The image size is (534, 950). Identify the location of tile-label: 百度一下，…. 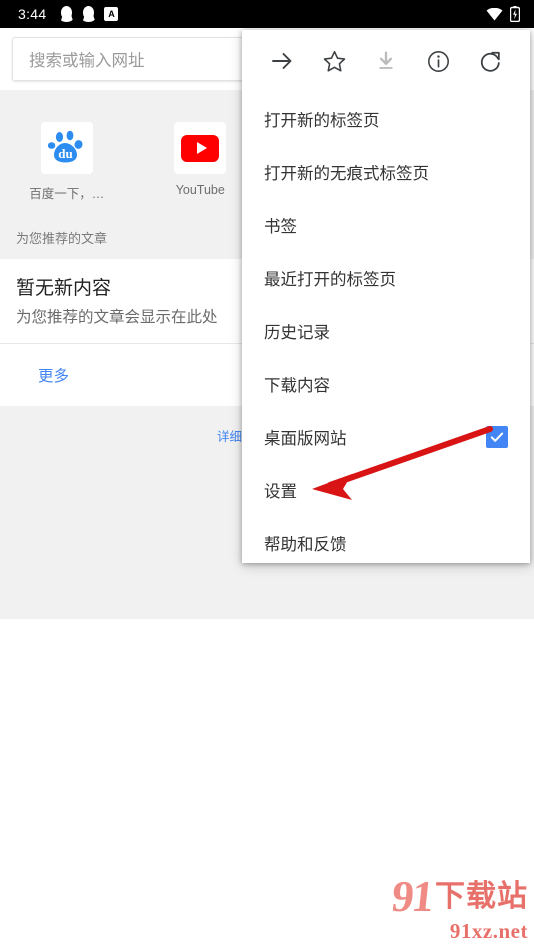
(67, 194).